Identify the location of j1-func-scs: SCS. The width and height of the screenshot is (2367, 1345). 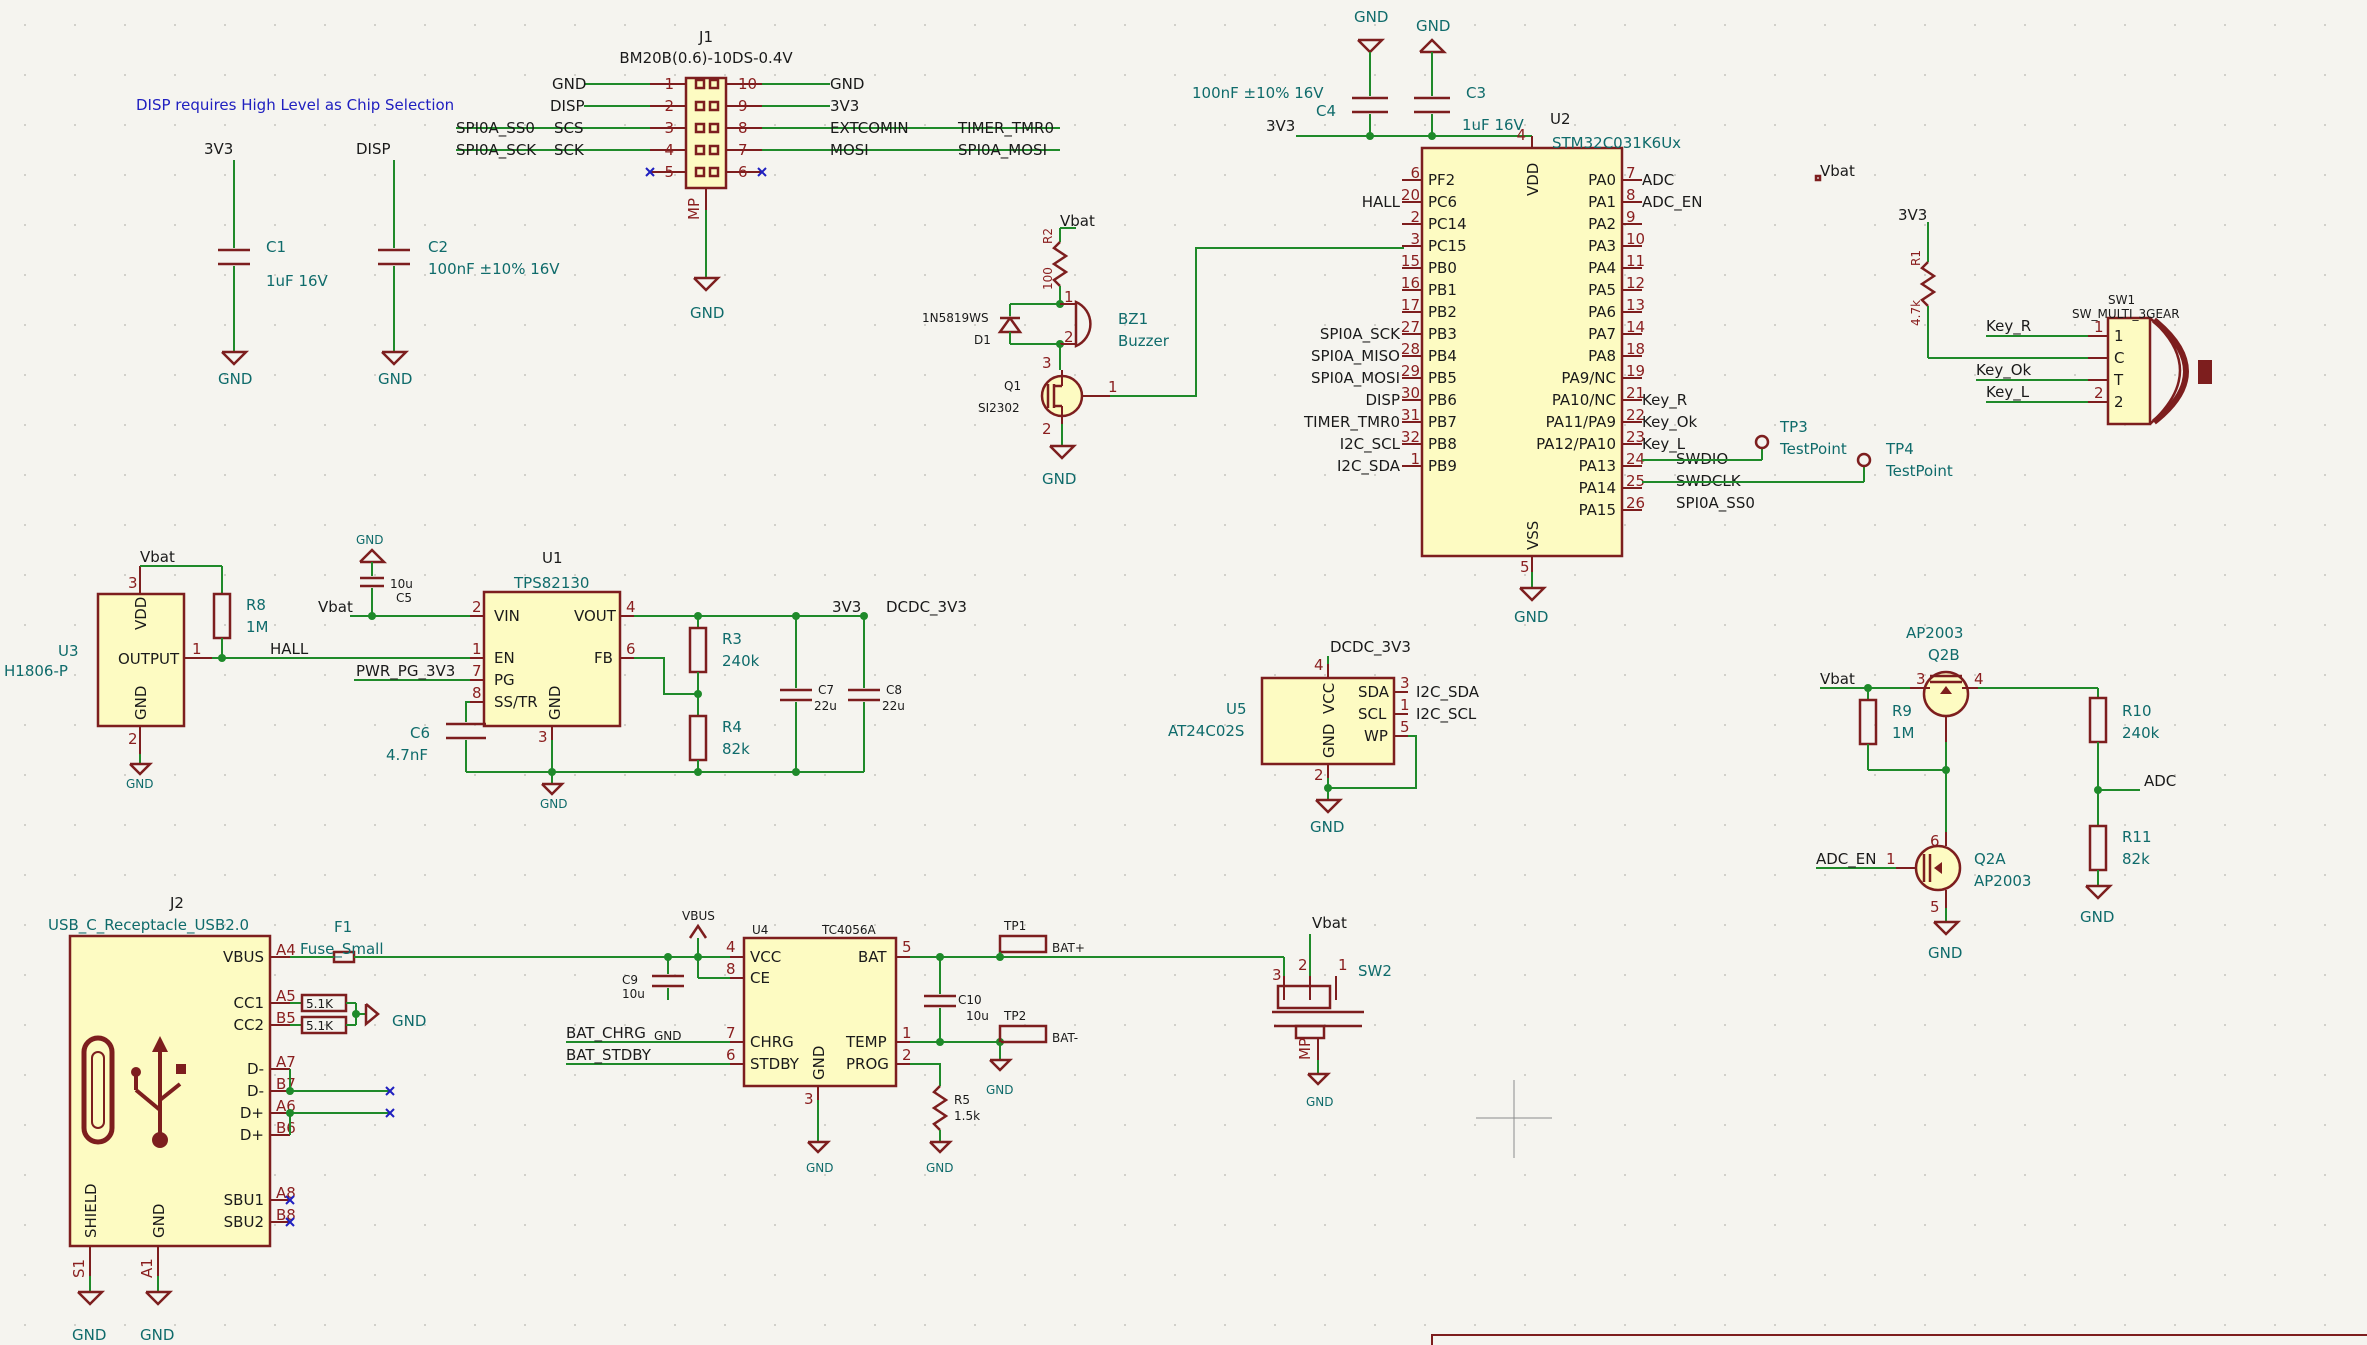
(569, 128).